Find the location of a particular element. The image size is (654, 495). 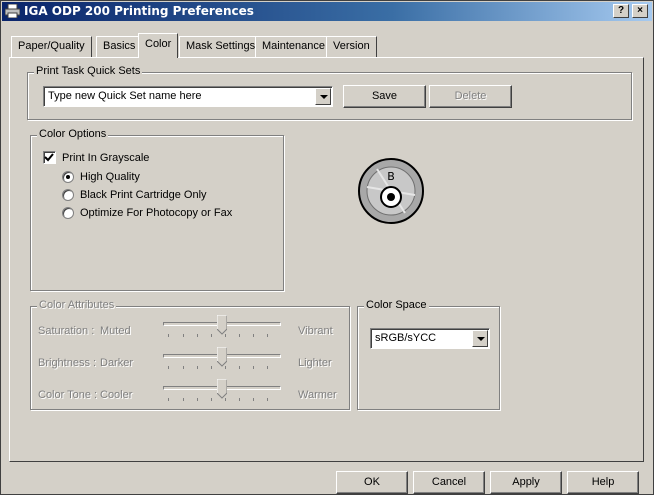

cancel-button: Cancel is located at coordinates (449, 482).